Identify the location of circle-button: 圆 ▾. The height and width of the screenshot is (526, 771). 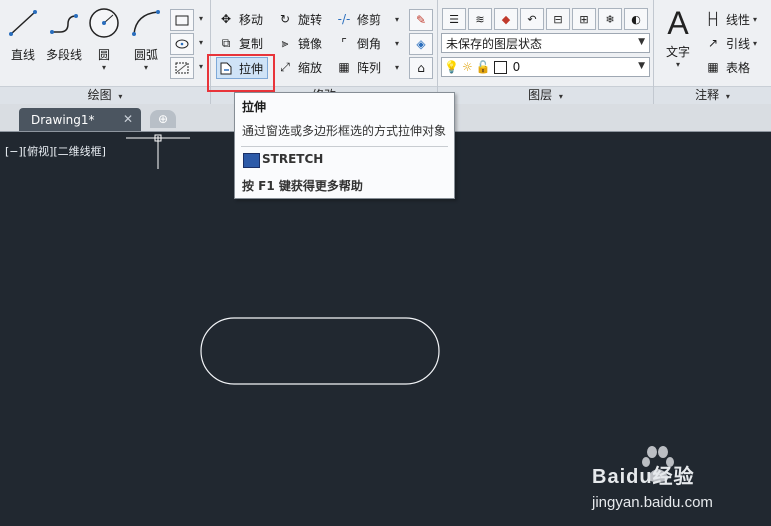
(104, 39).